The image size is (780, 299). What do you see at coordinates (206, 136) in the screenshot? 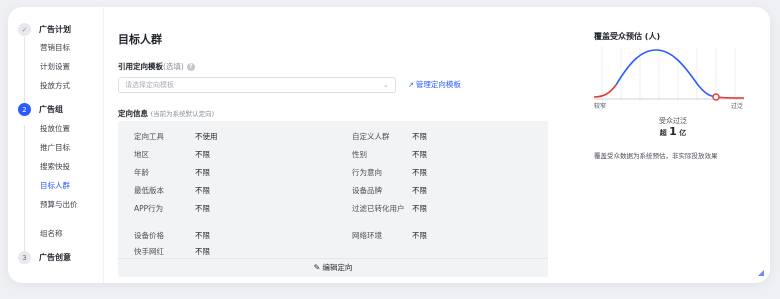
I see `targeting-value: 不使用` at bounding box center [206, 136].